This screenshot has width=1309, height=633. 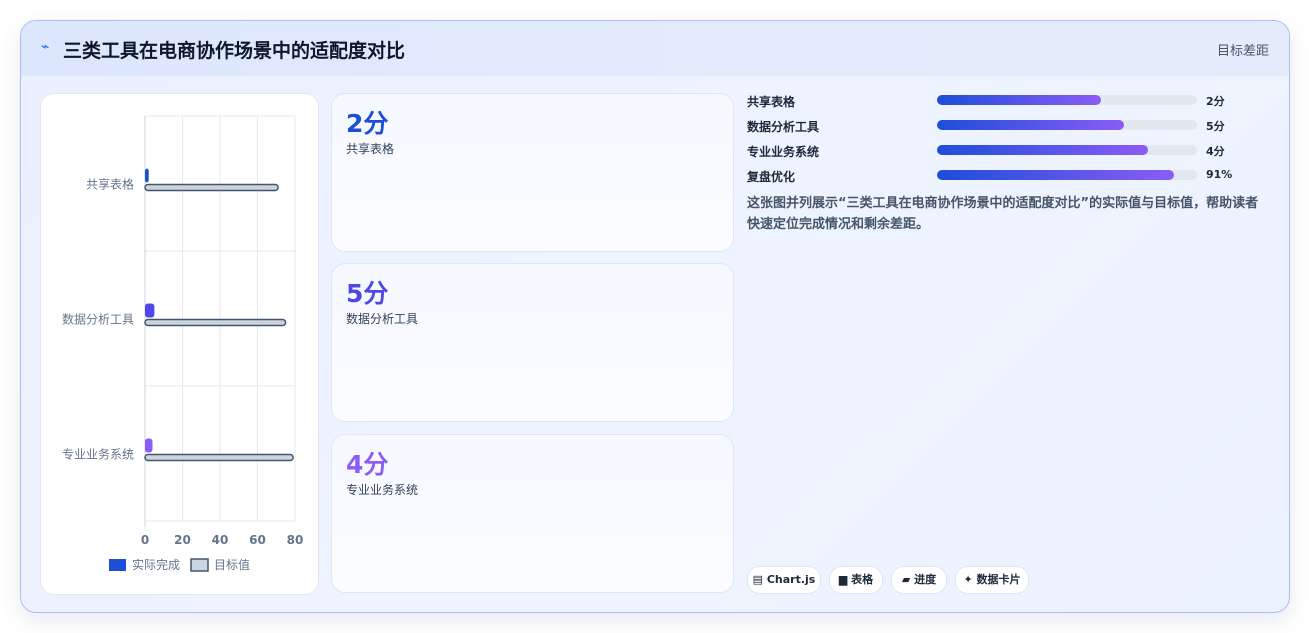 I want to click on kpi-value: 5分, so click(x=367, y=293).